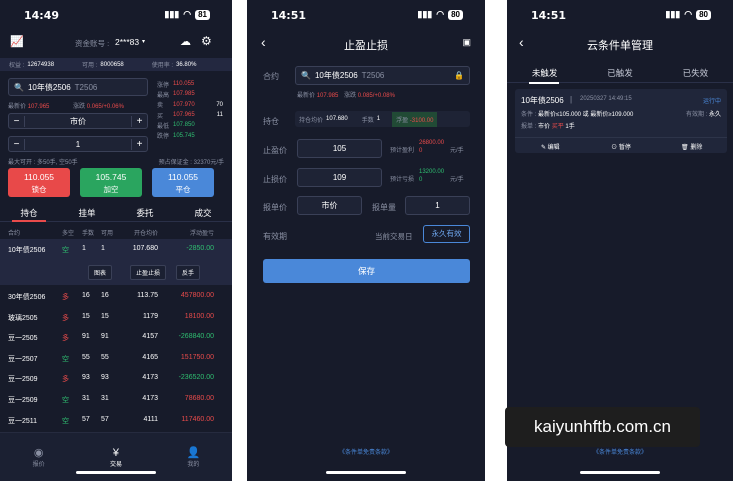 This screenshot has height=481, width=733. I want to click on order-datetime: 20250327 14:49:15, so click(606, 99).